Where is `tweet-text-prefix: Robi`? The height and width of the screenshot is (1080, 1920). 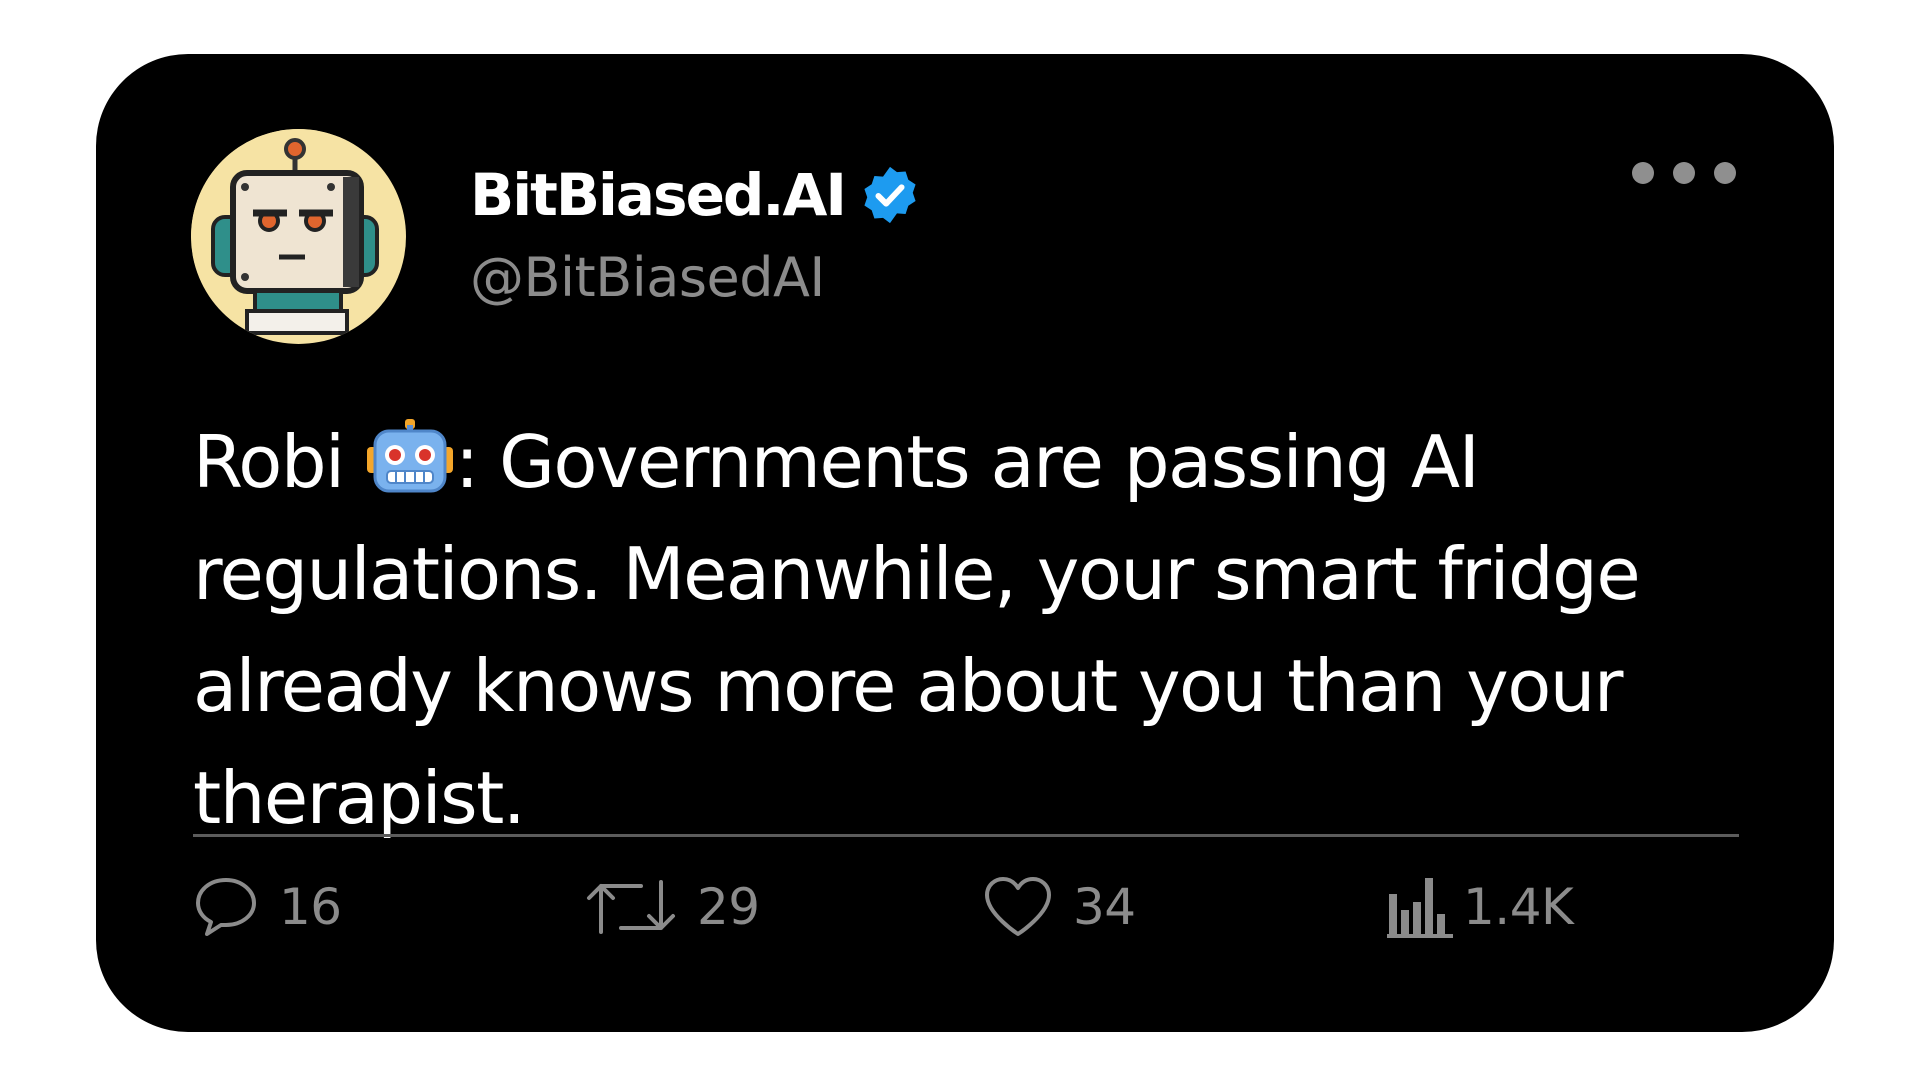
tweet-text-prefix: Robi is located at coordinates (279, 462).